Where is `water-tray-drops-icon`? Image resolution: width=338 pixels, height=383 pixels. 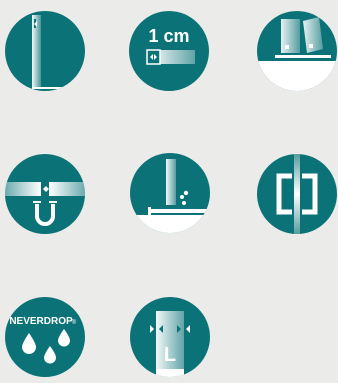 water-tray-drops-icon is located at coordinates (170, 193).